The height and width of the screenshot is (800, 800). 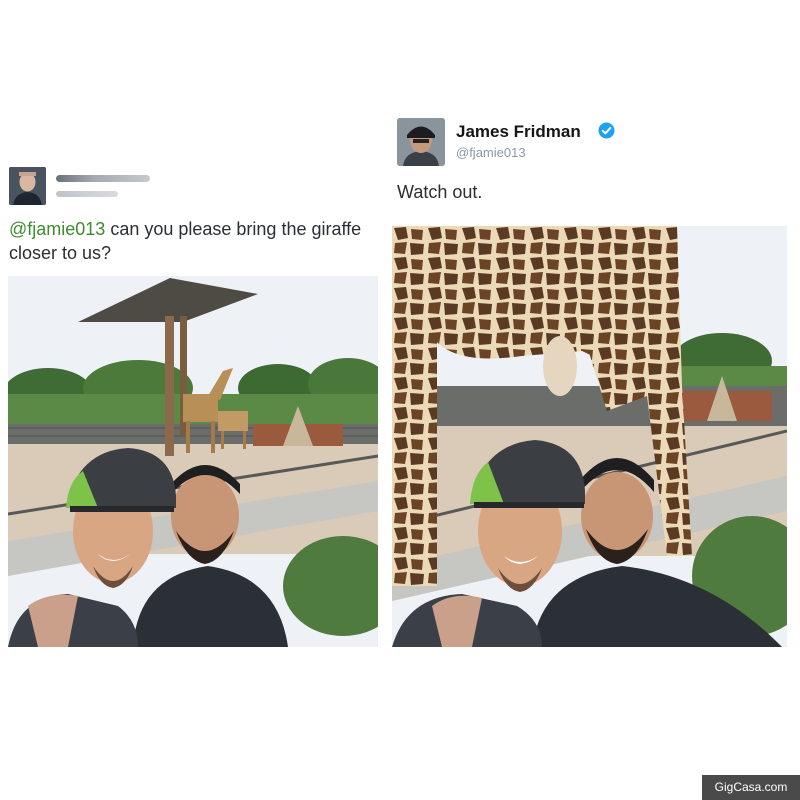 I want to click on display-name: James Fridman, so click(x=518, y=132).